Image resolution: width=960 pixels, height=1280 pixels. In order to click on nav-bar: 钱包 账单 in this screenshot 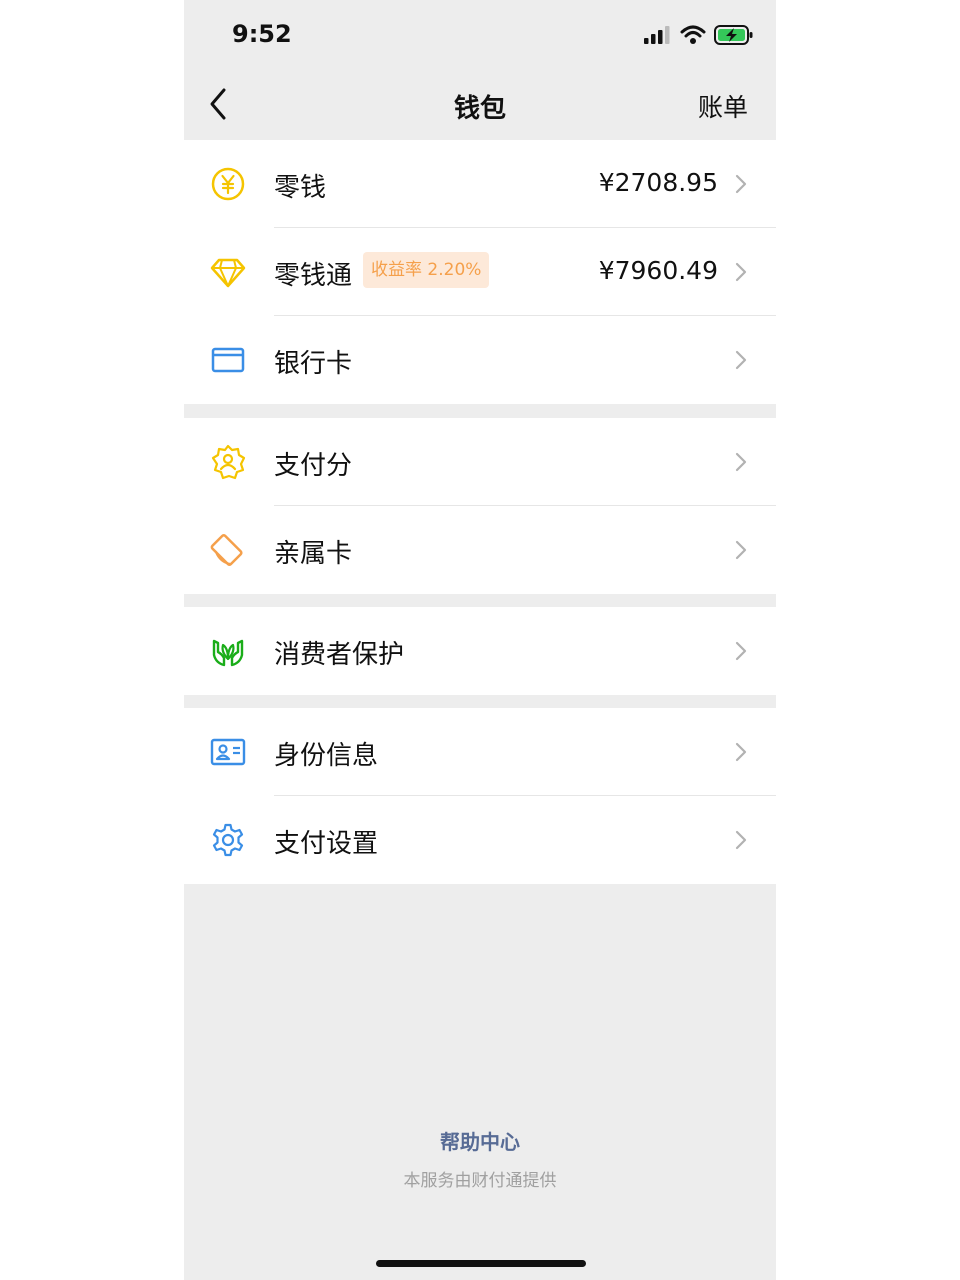, I will do `click(480, 105)`.